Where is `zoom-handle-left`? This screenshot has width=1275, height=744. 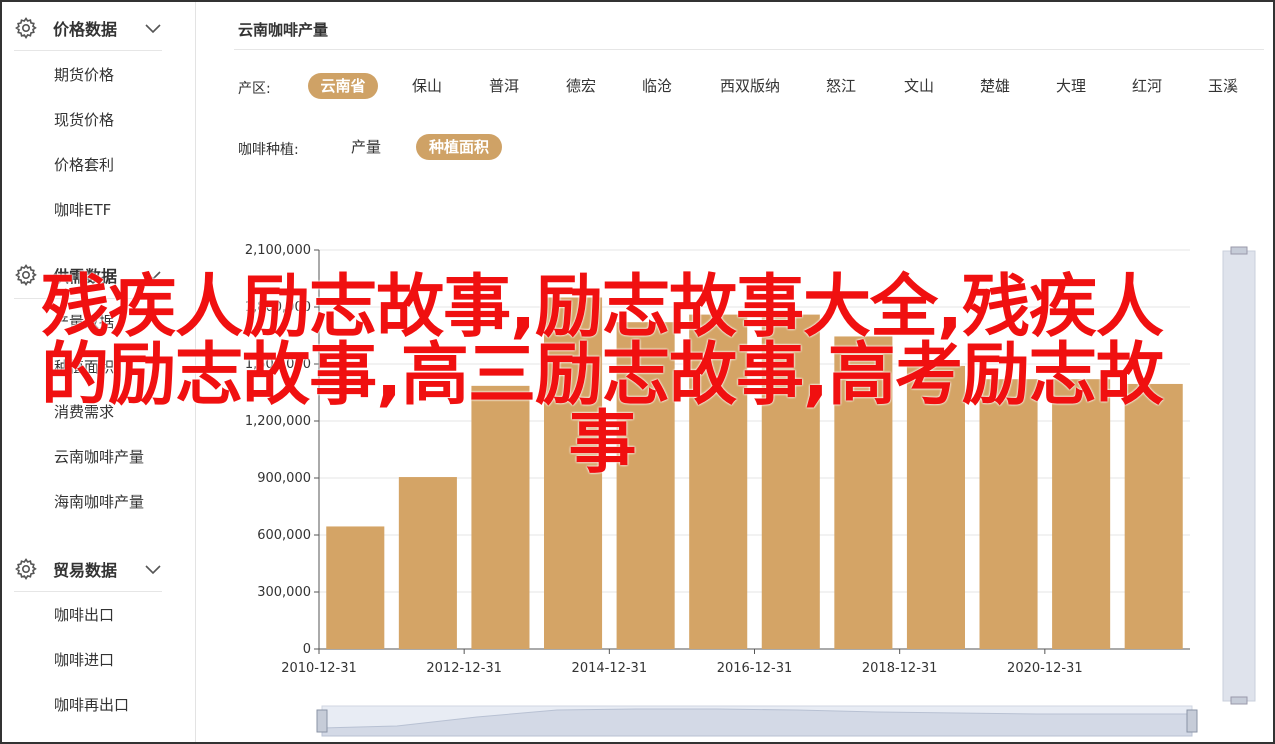 zoom-handle-left is located at coordinates (322, 721).